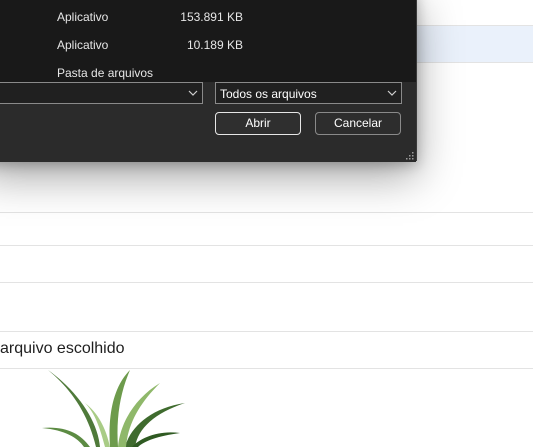 This screenshot has width=533, height=447. I want to click on list-item: Aplicativo 10.189 KB, so click(208, 44).